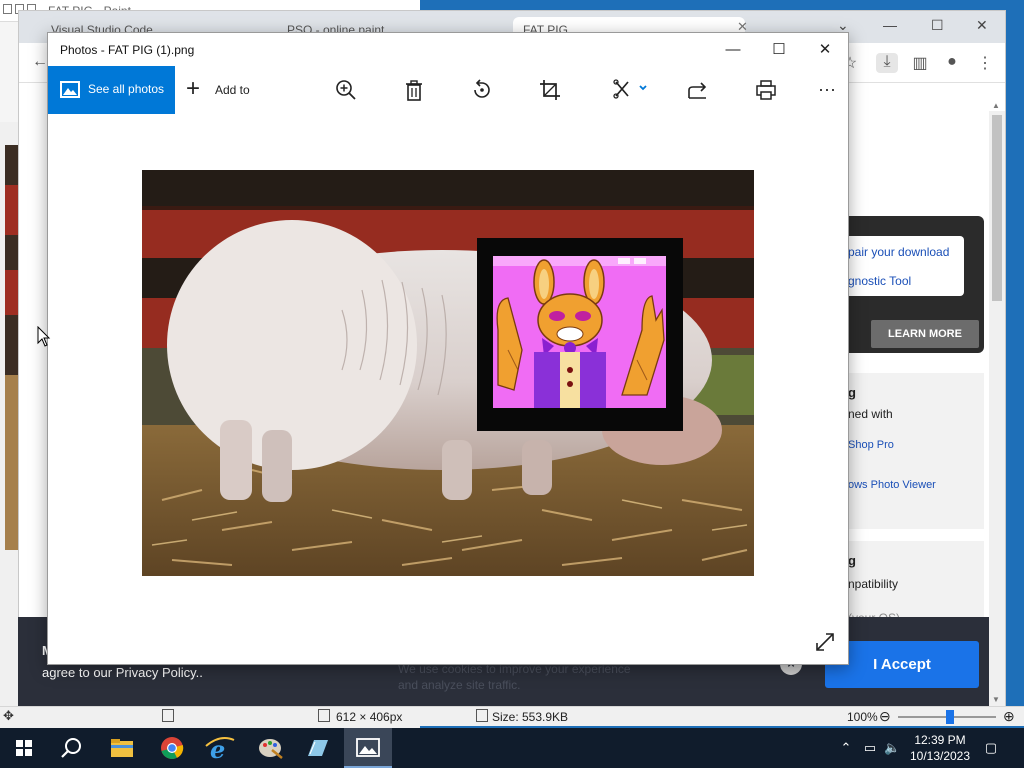 This screenshot has height=768, width=1024. I want to click on mouse-cursor-icon, so click(44, 336).